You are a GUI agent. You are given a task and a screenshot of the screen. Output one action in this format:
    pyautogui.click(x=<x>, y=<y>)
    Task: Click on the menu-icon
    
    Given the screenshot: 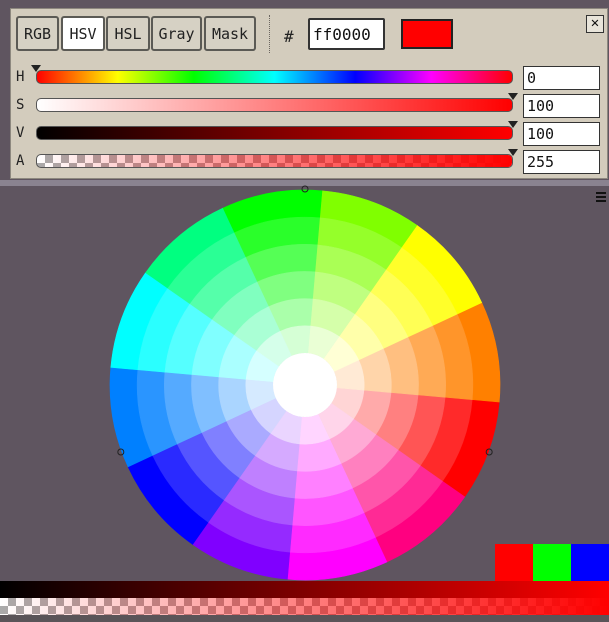 What is the action you would take?
    pyautogui.click(x=601, y=198)
    